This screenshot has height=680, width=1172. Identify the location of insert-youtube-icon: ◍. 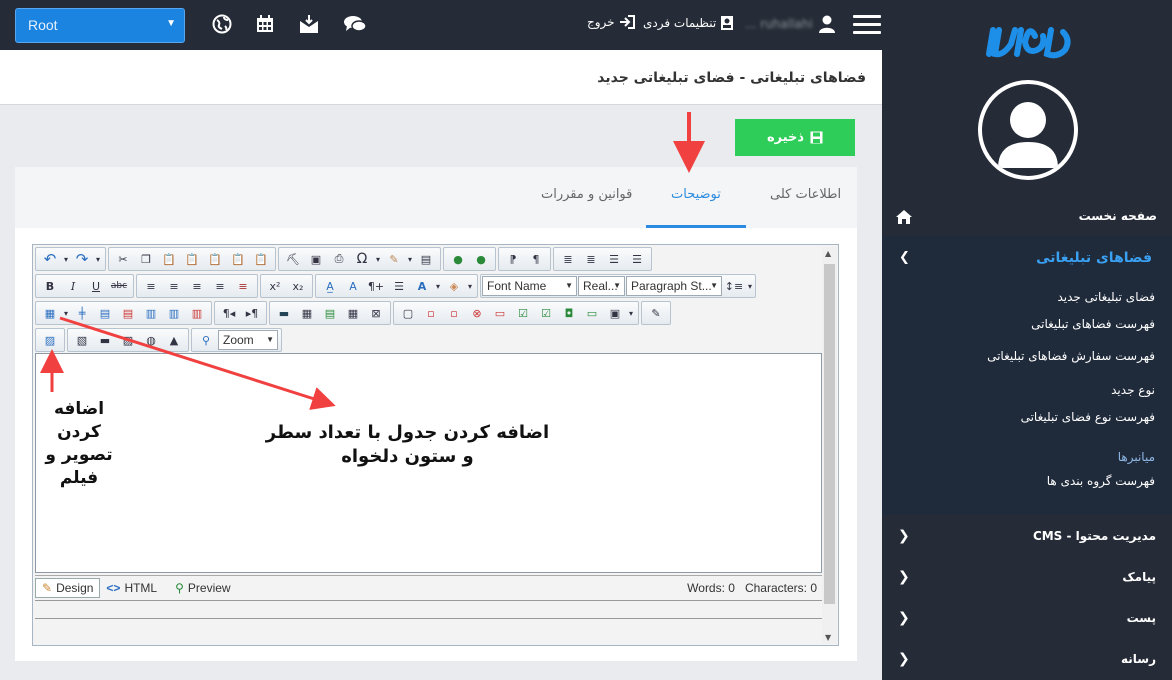
(151, 340).